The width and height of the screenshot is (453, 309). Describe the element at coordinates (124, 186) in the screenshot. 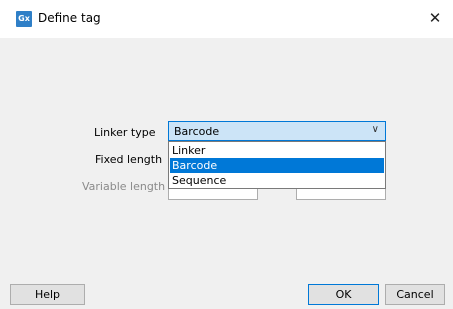

I see `variable-length-label: Variable length` at that location.